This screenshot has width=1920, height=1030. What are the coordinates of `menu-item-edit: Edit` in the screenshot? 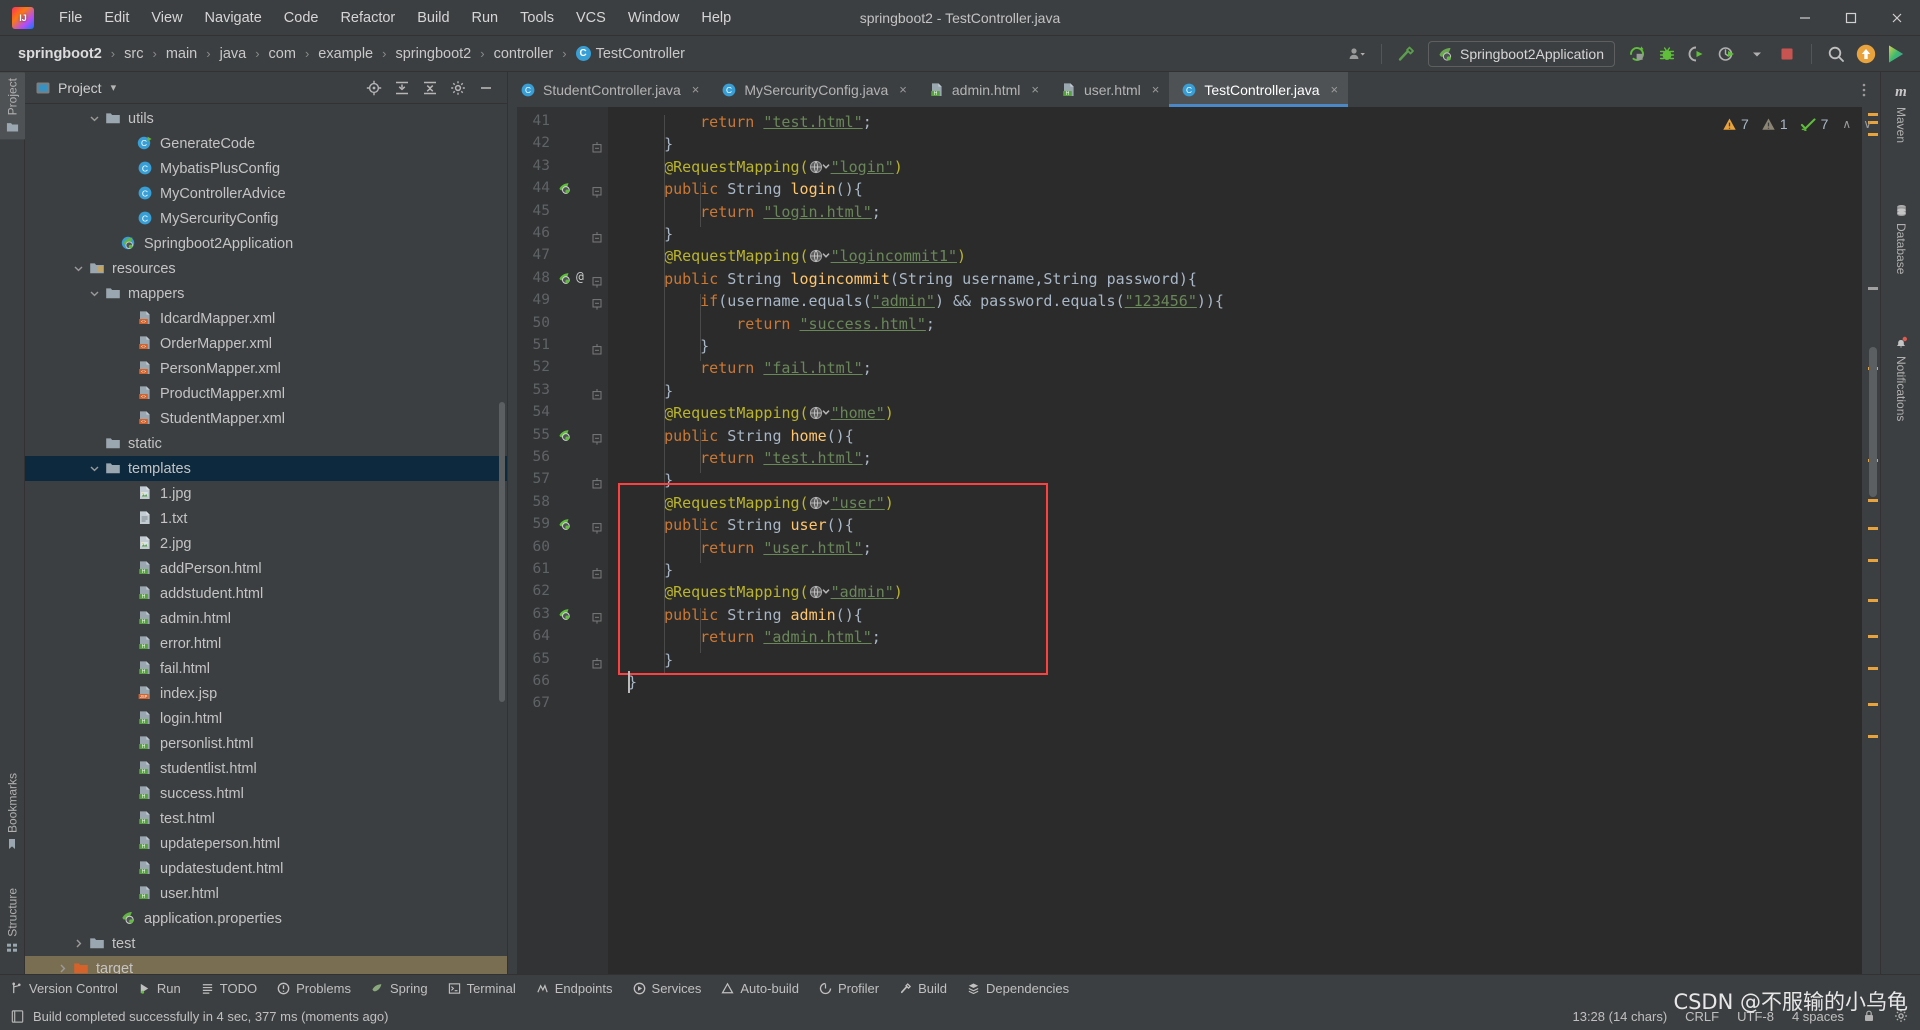 It's located at (116, 18).